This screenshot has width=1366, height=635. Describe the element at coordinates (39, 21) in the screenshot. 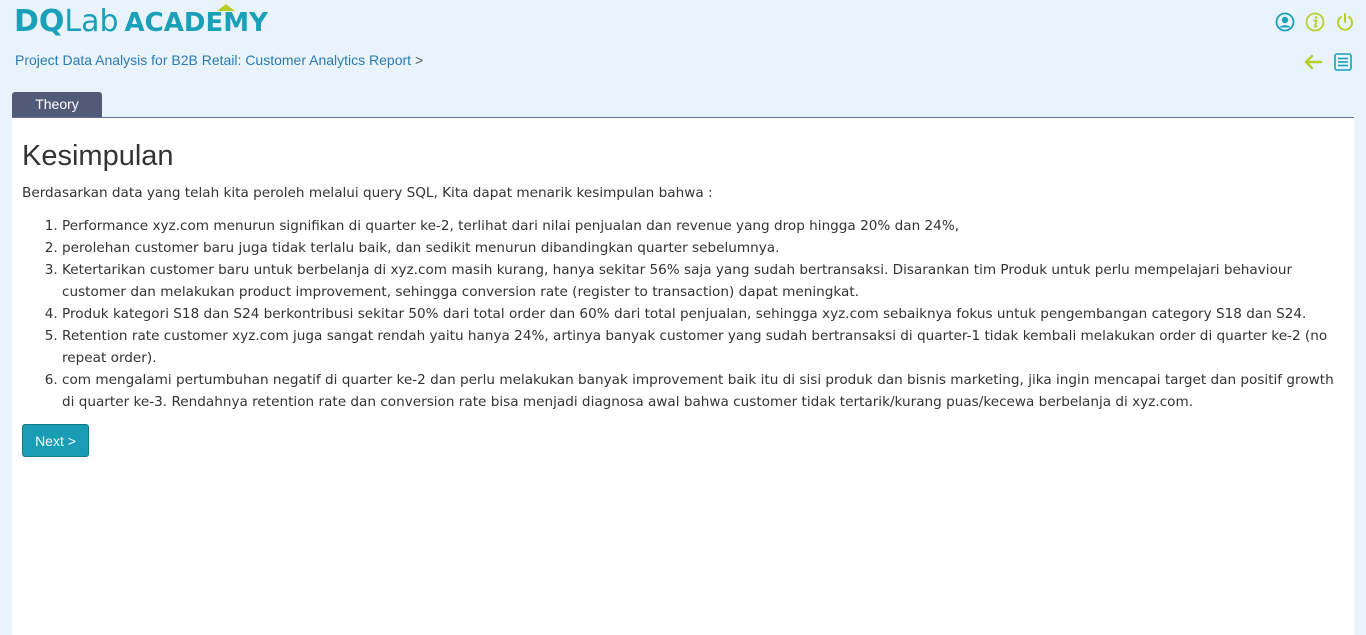

I see `logo-dq: DQ` at that location.